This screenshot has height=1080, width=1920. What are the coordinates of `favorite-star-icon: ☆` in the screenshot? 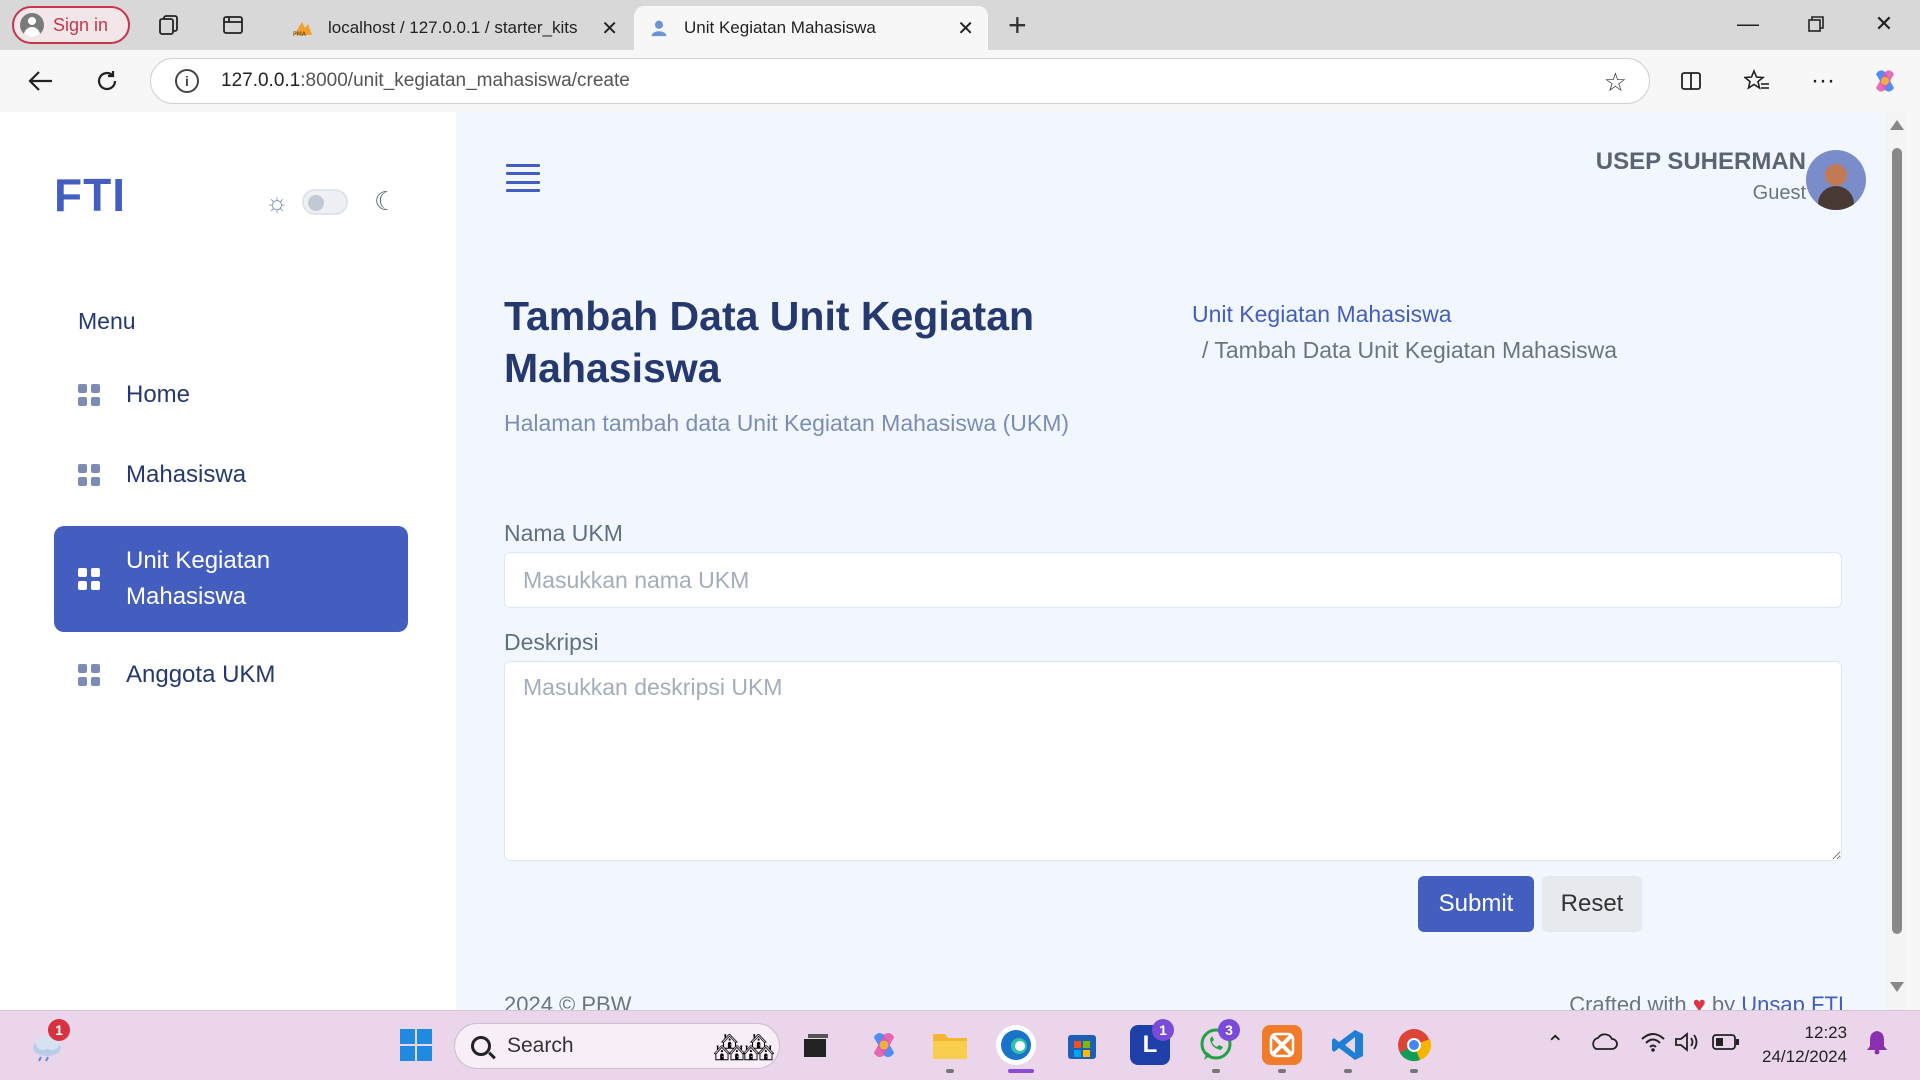 It's located at (1615, 82).